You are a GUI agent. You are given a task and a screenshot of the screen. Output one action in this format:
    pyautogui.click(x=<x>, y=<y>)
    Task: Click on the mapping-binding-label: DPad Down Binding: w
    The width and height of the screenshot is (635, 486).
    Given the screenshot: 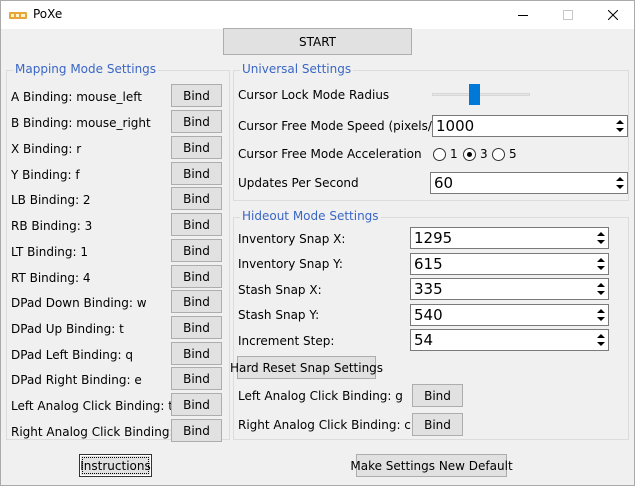 What is the action you would take?
    pyautogui.click(x=79, y=303)
    